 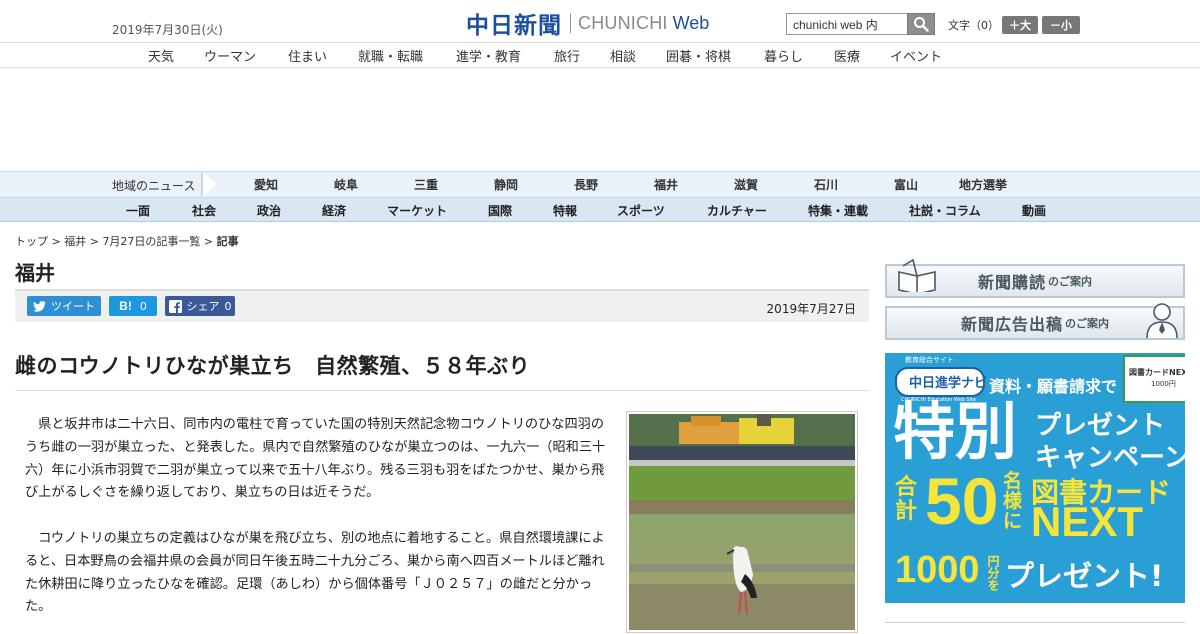 I want to click on region-nav-item: 長野, so click(x=586, y=184).